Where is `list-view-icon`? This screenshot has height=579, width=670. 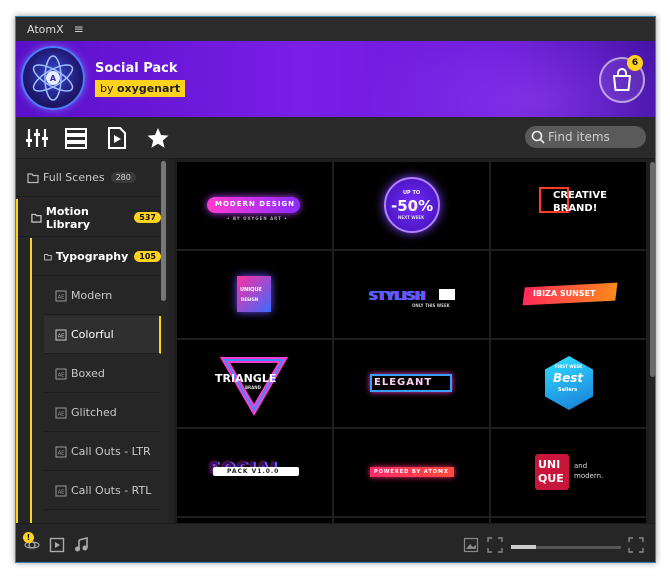
list-view-icon is located at coordinates (76, 138).